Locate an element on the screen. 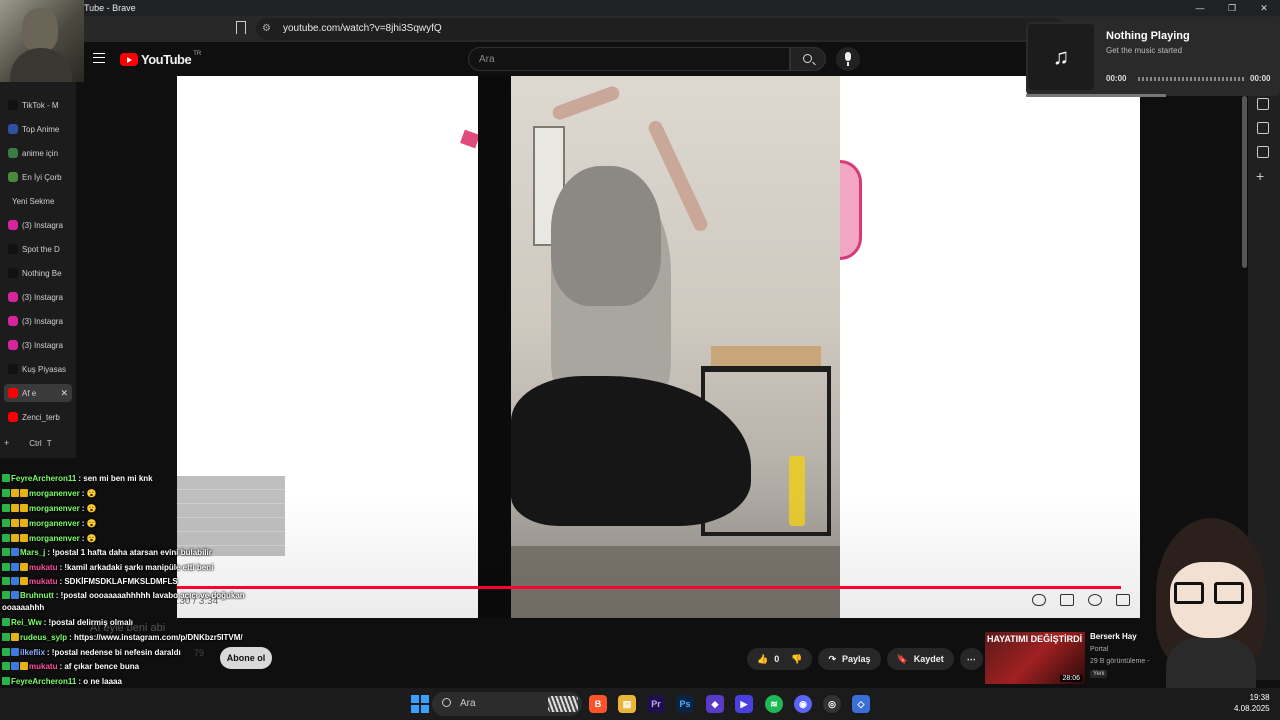  window-controls: — ❐ ✕ is located at coordinates (1232, 8).